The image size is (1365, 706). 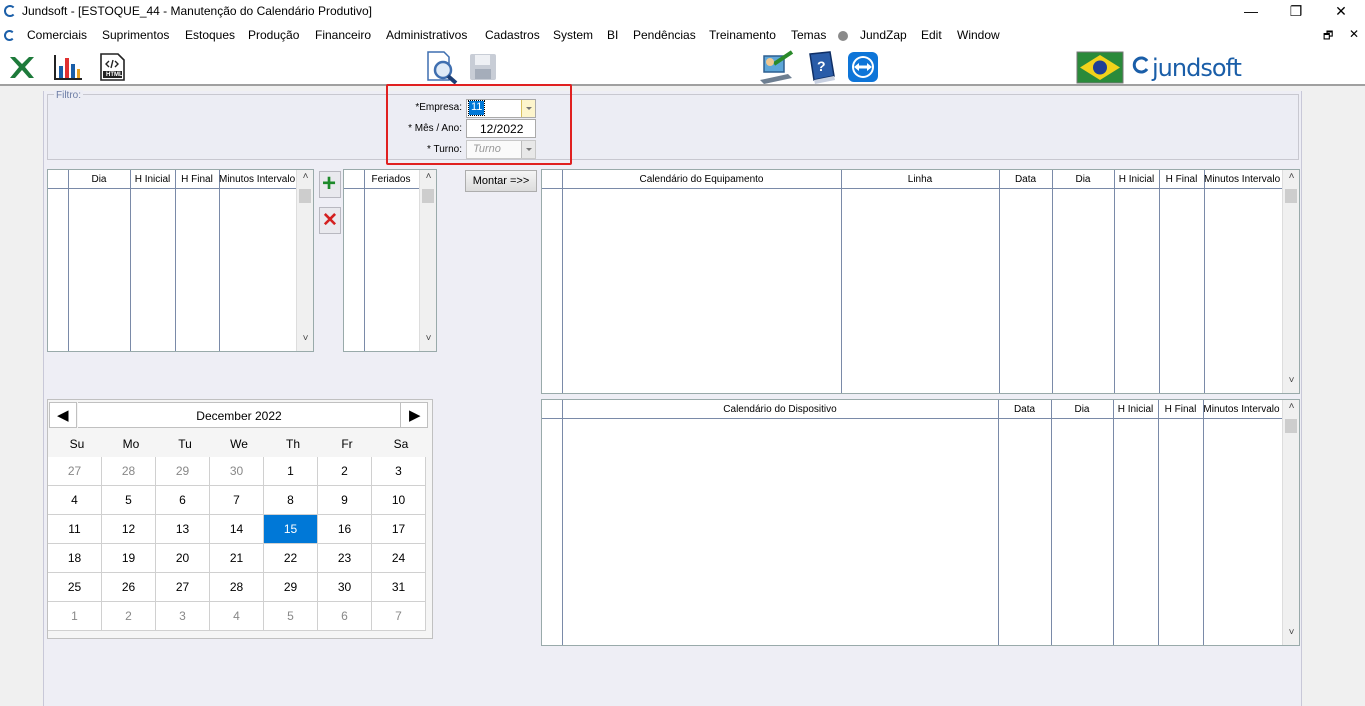 What do you see at coordinates (427, 260) in the screenshot?
I see `feriados-grid-scrollbar: ˄ ˅` at bounding box center [427, 260].